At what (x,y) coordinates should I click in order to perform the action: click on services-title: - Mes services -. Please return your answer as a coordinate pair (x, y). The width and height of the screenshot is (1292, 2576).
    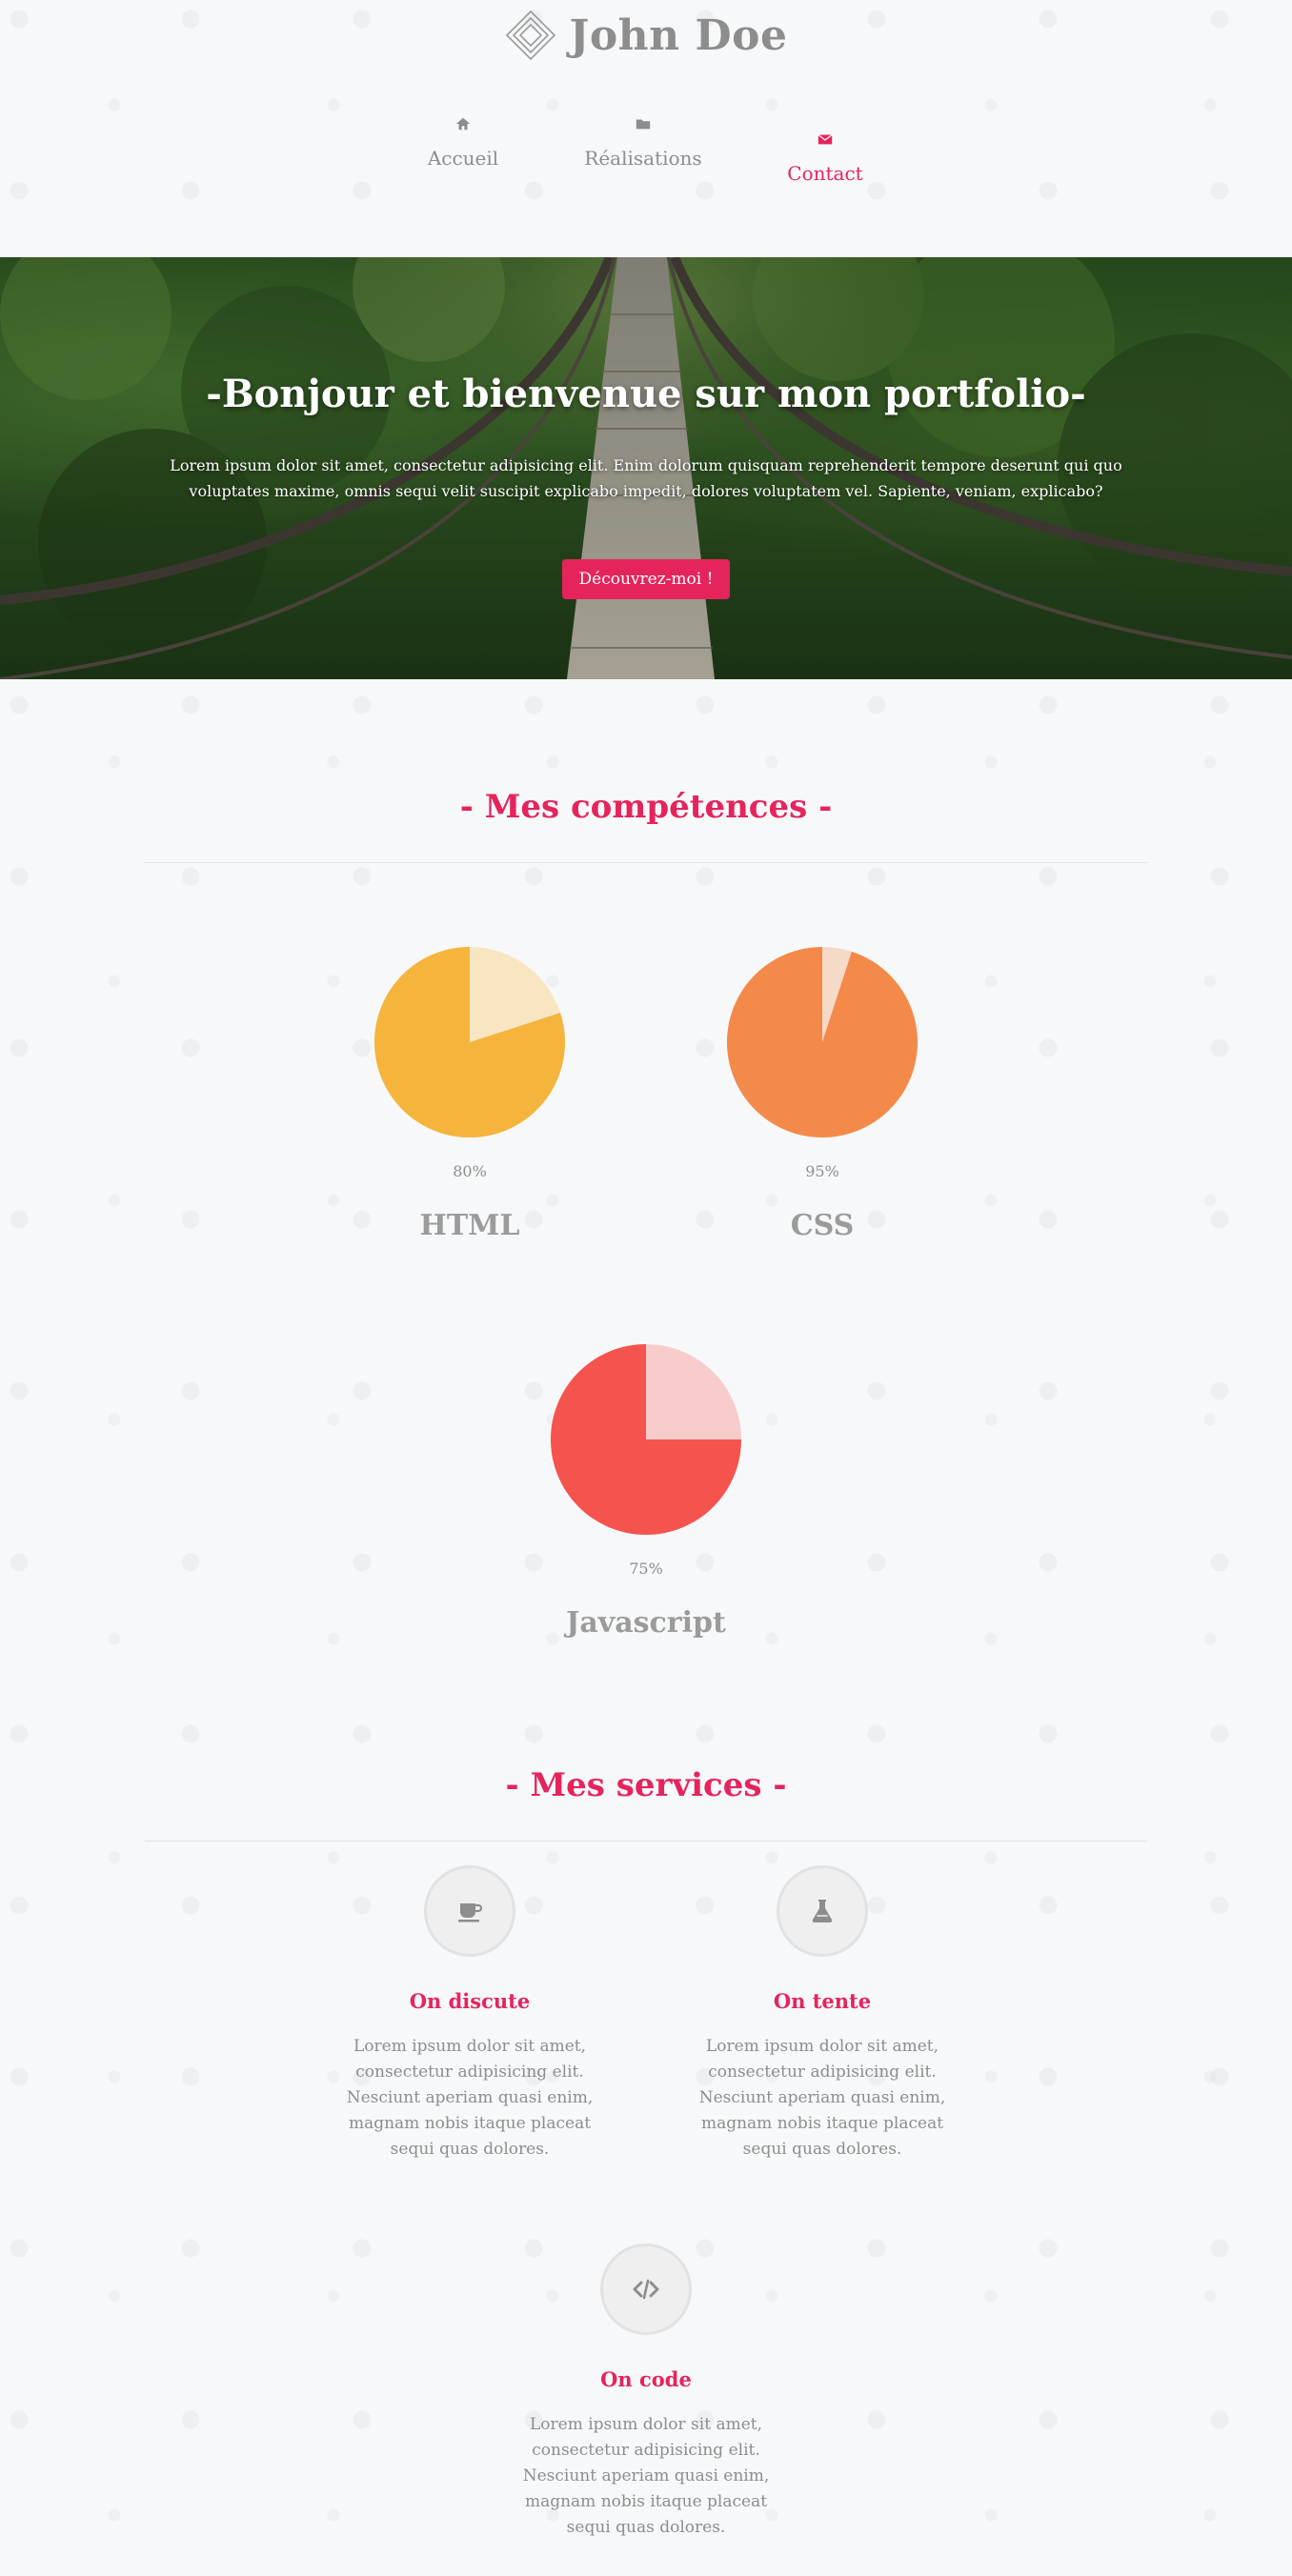
    Looking at the image, I should click on (646, 1785).